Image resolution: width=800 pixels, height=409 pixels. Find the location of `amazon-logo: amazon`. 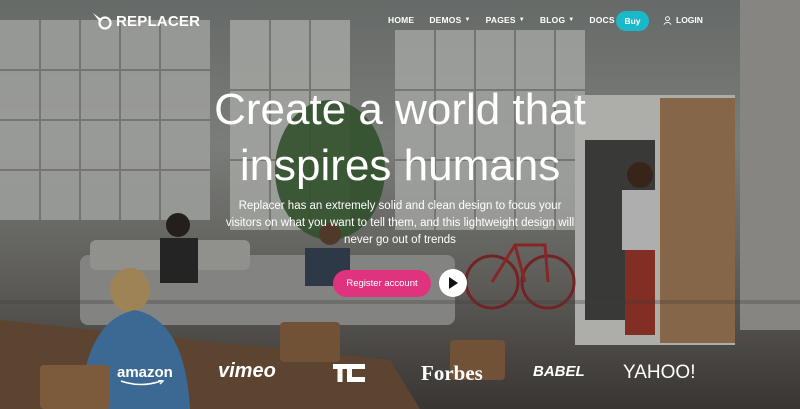

amazon-logo: amazon is located at coordinates (145, 375).